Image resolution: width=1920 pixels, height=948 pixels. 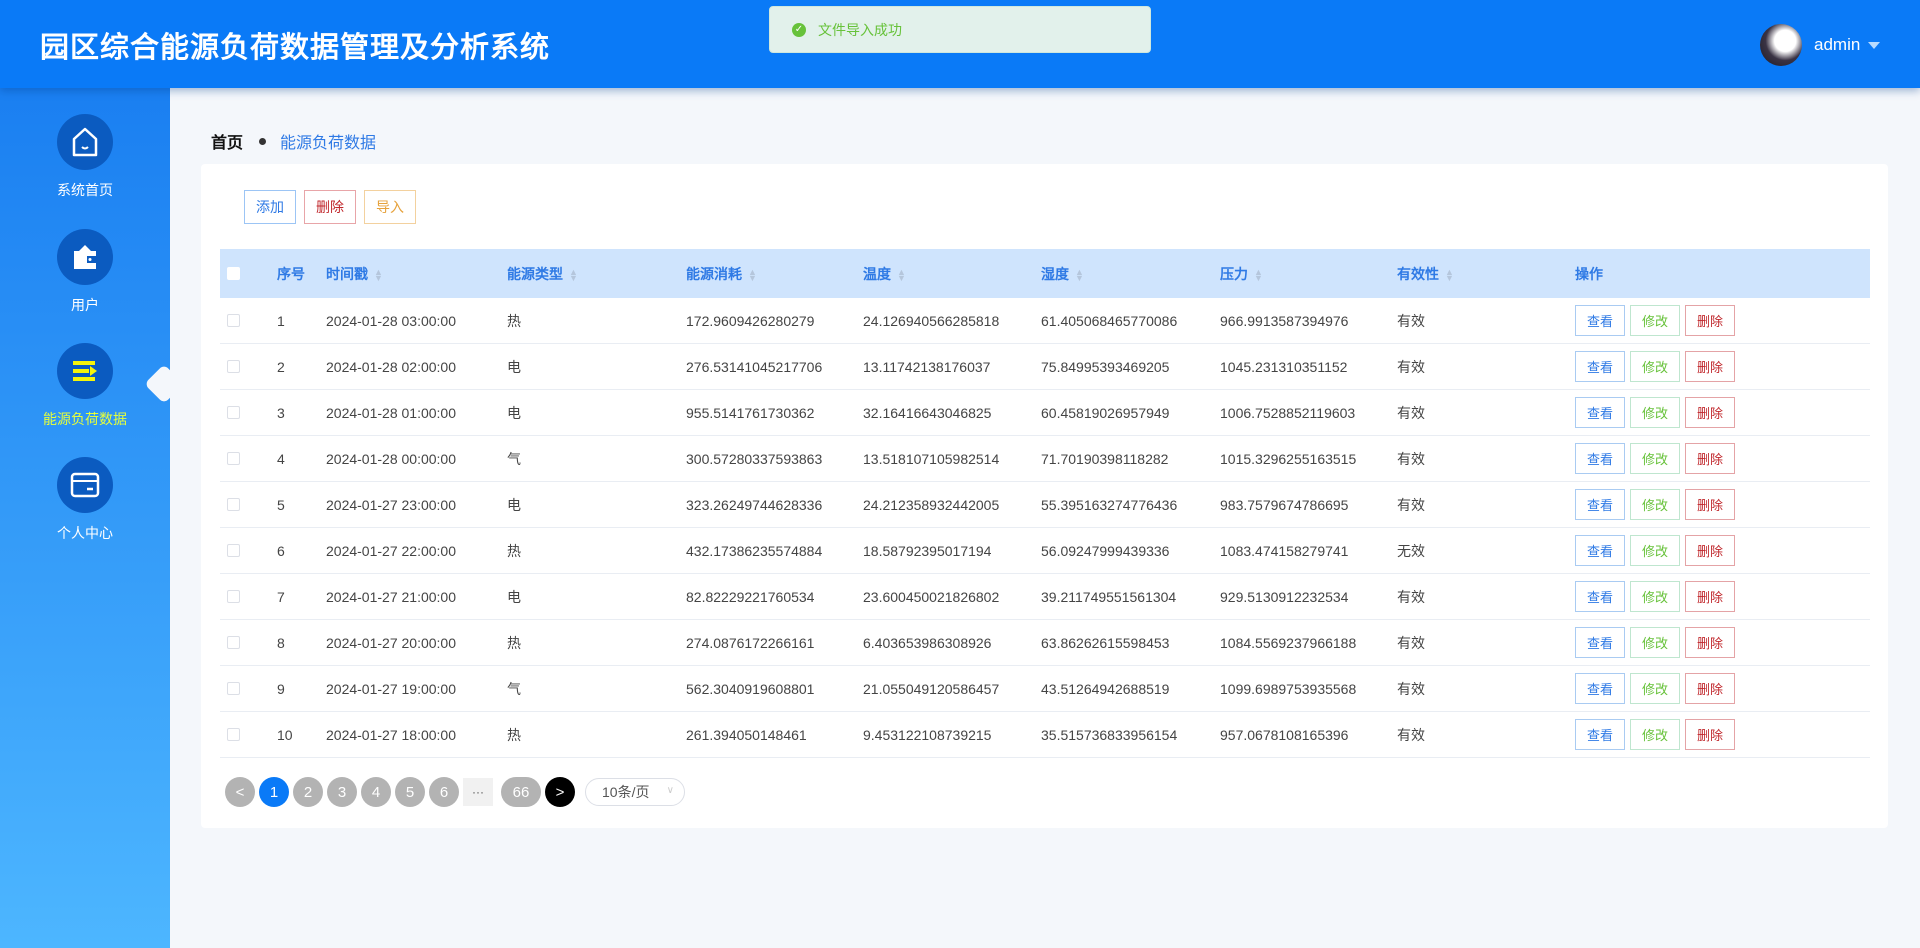 What do you see at coordinates (274, 792) in the screenshot?
I see `page-1: 1` at bounding box center [274, 792].